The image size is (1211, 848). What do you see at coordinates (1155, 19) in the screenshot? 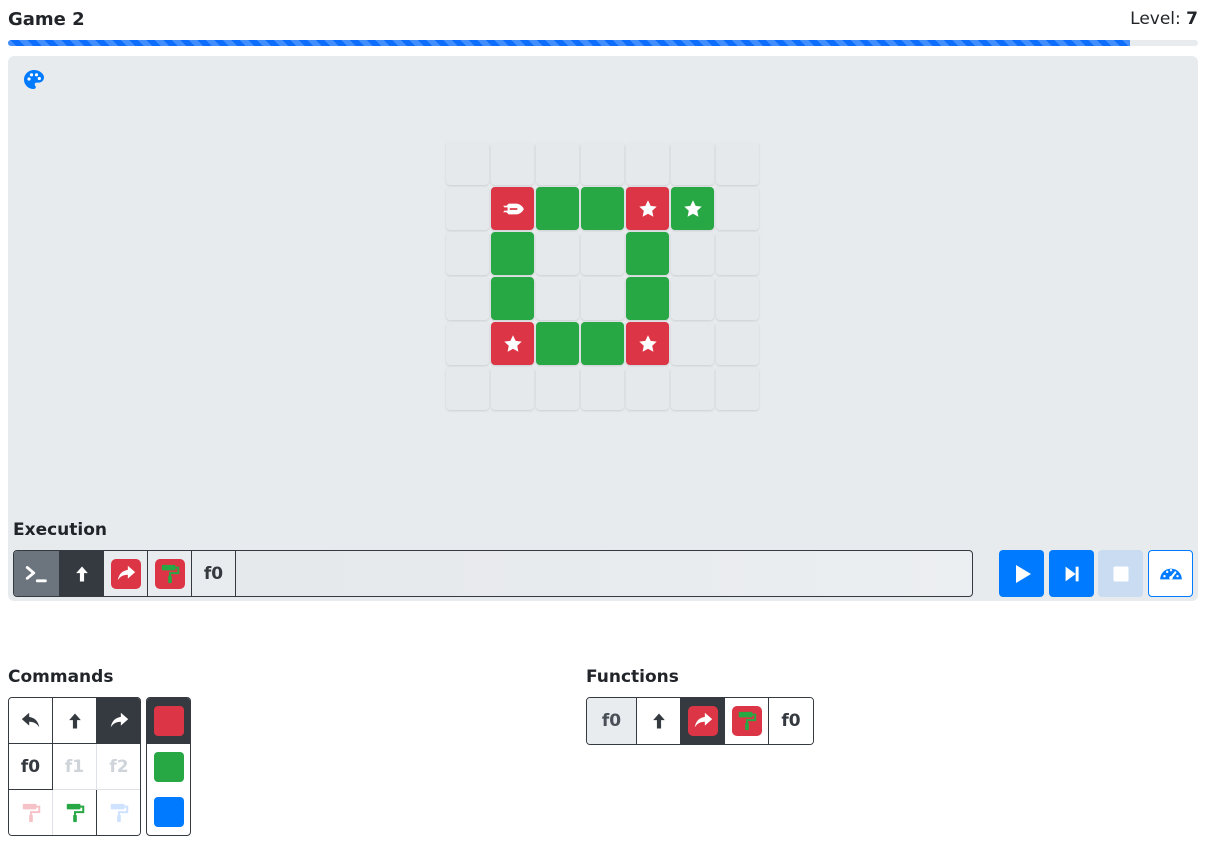
I see `level-label: Level:` at bounding box center [1155, 19].